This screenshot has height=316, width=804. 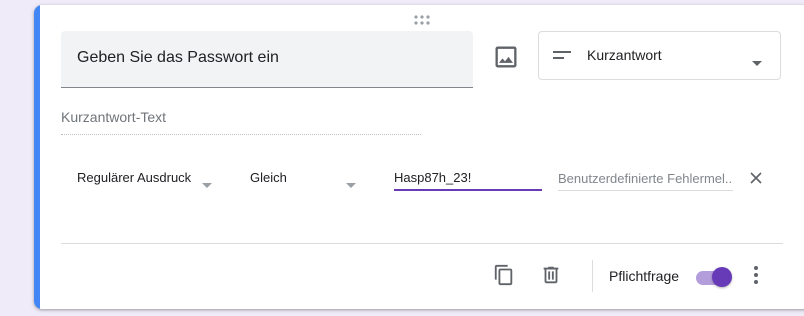 I want to click on required-toggle, so click(x=714, y=277).